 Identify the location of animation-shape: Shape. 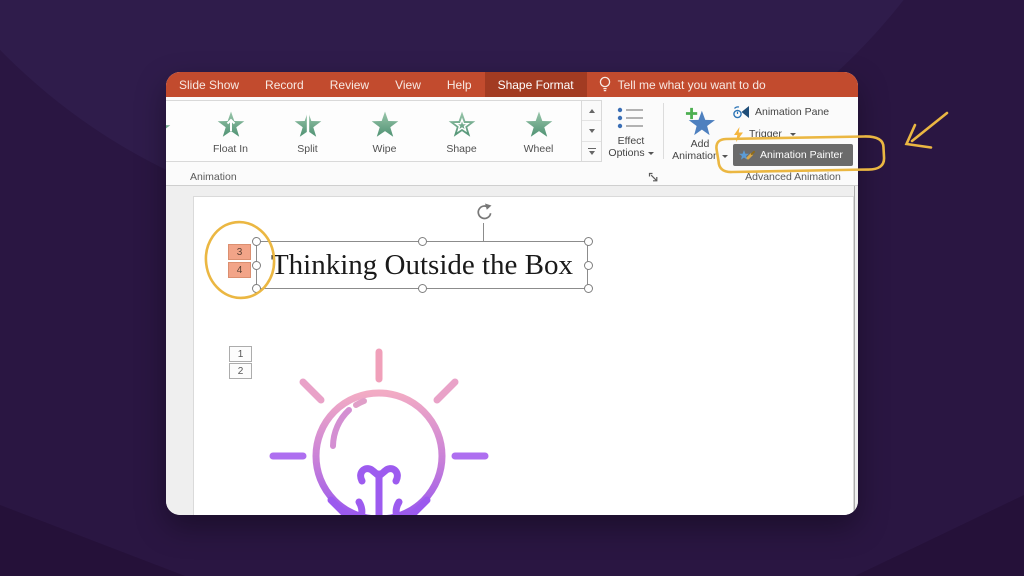
(461, 131).